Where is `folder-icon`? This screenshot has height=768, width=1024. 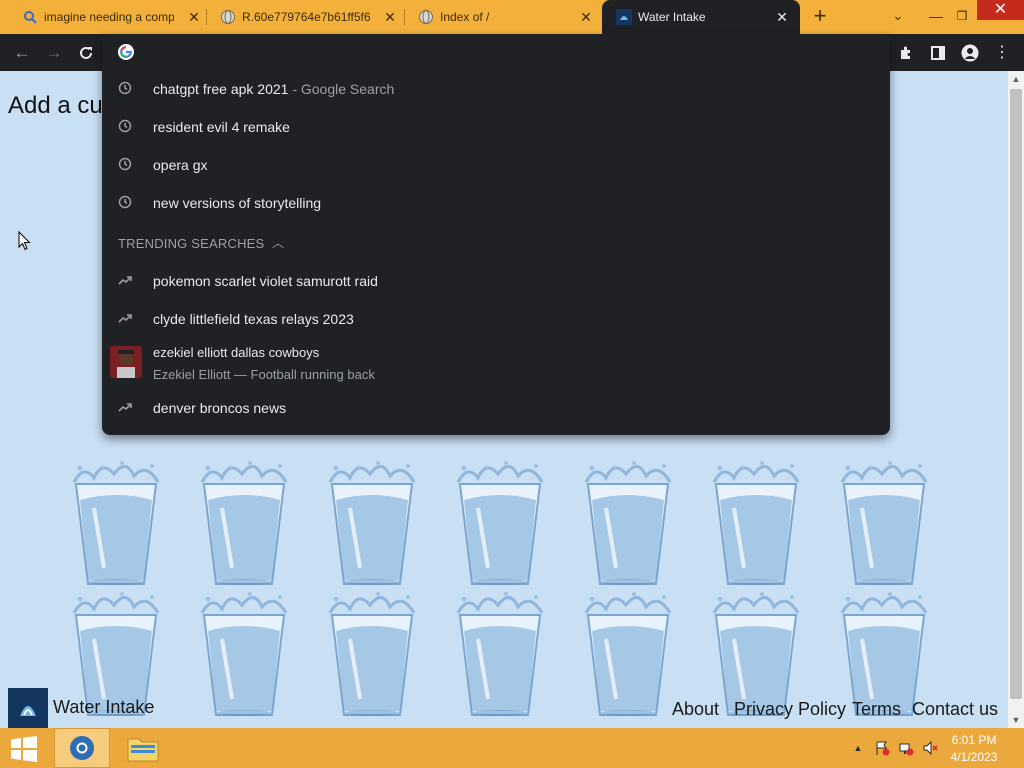
folder-icon is located at coordinates (143, 750).